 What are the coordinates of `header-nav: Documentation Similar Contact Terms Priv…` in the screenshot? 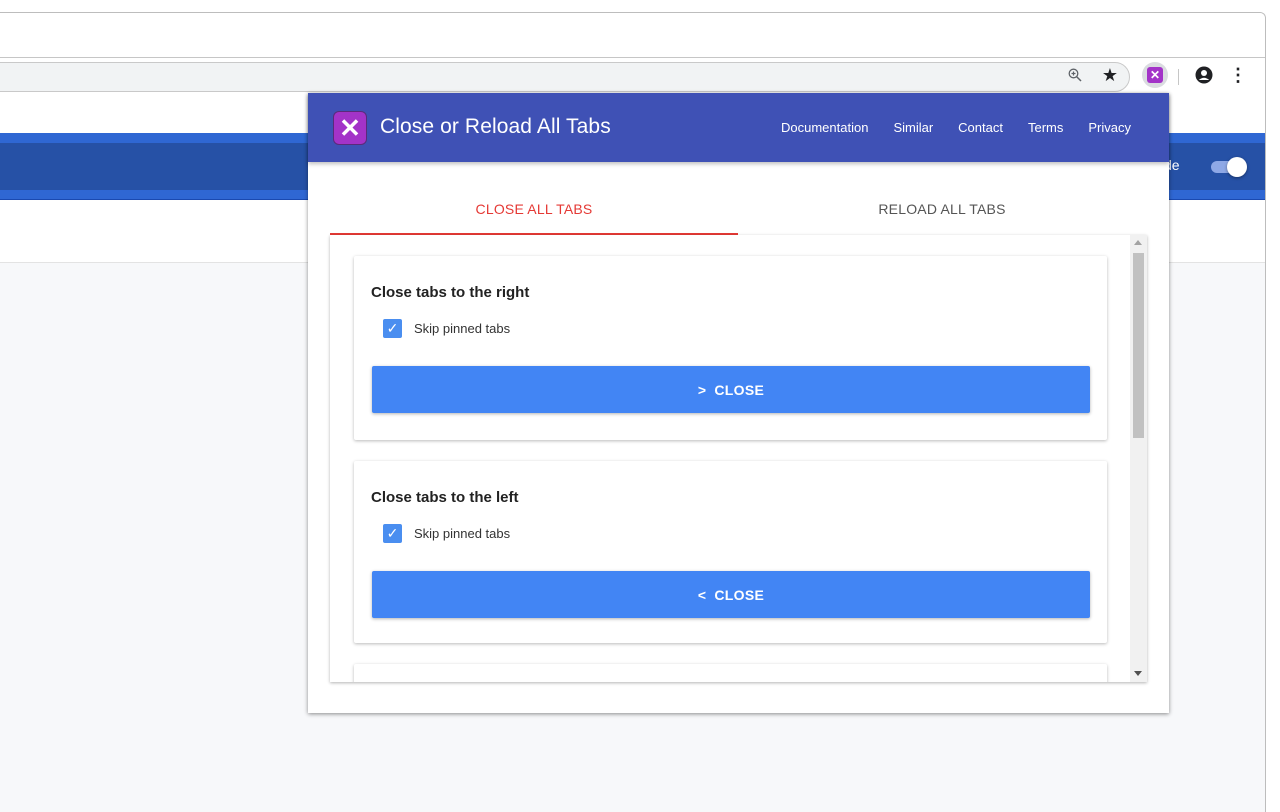 It's located at (943, 127).